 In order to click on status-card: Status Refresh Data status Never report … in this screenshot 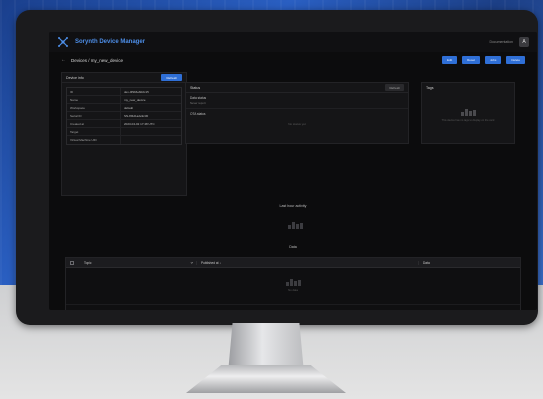, I will do `click(297, 113)`.